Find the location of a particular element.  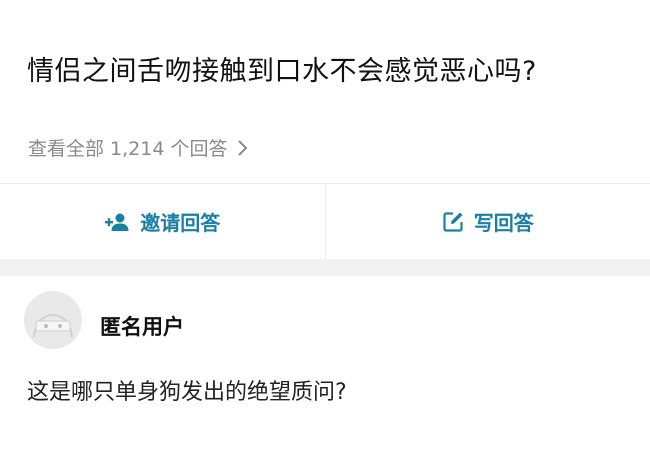

question-title: 情侣之间舌吻接触到口水不会感觉恶心吗? is located at coordinates (327, 72).